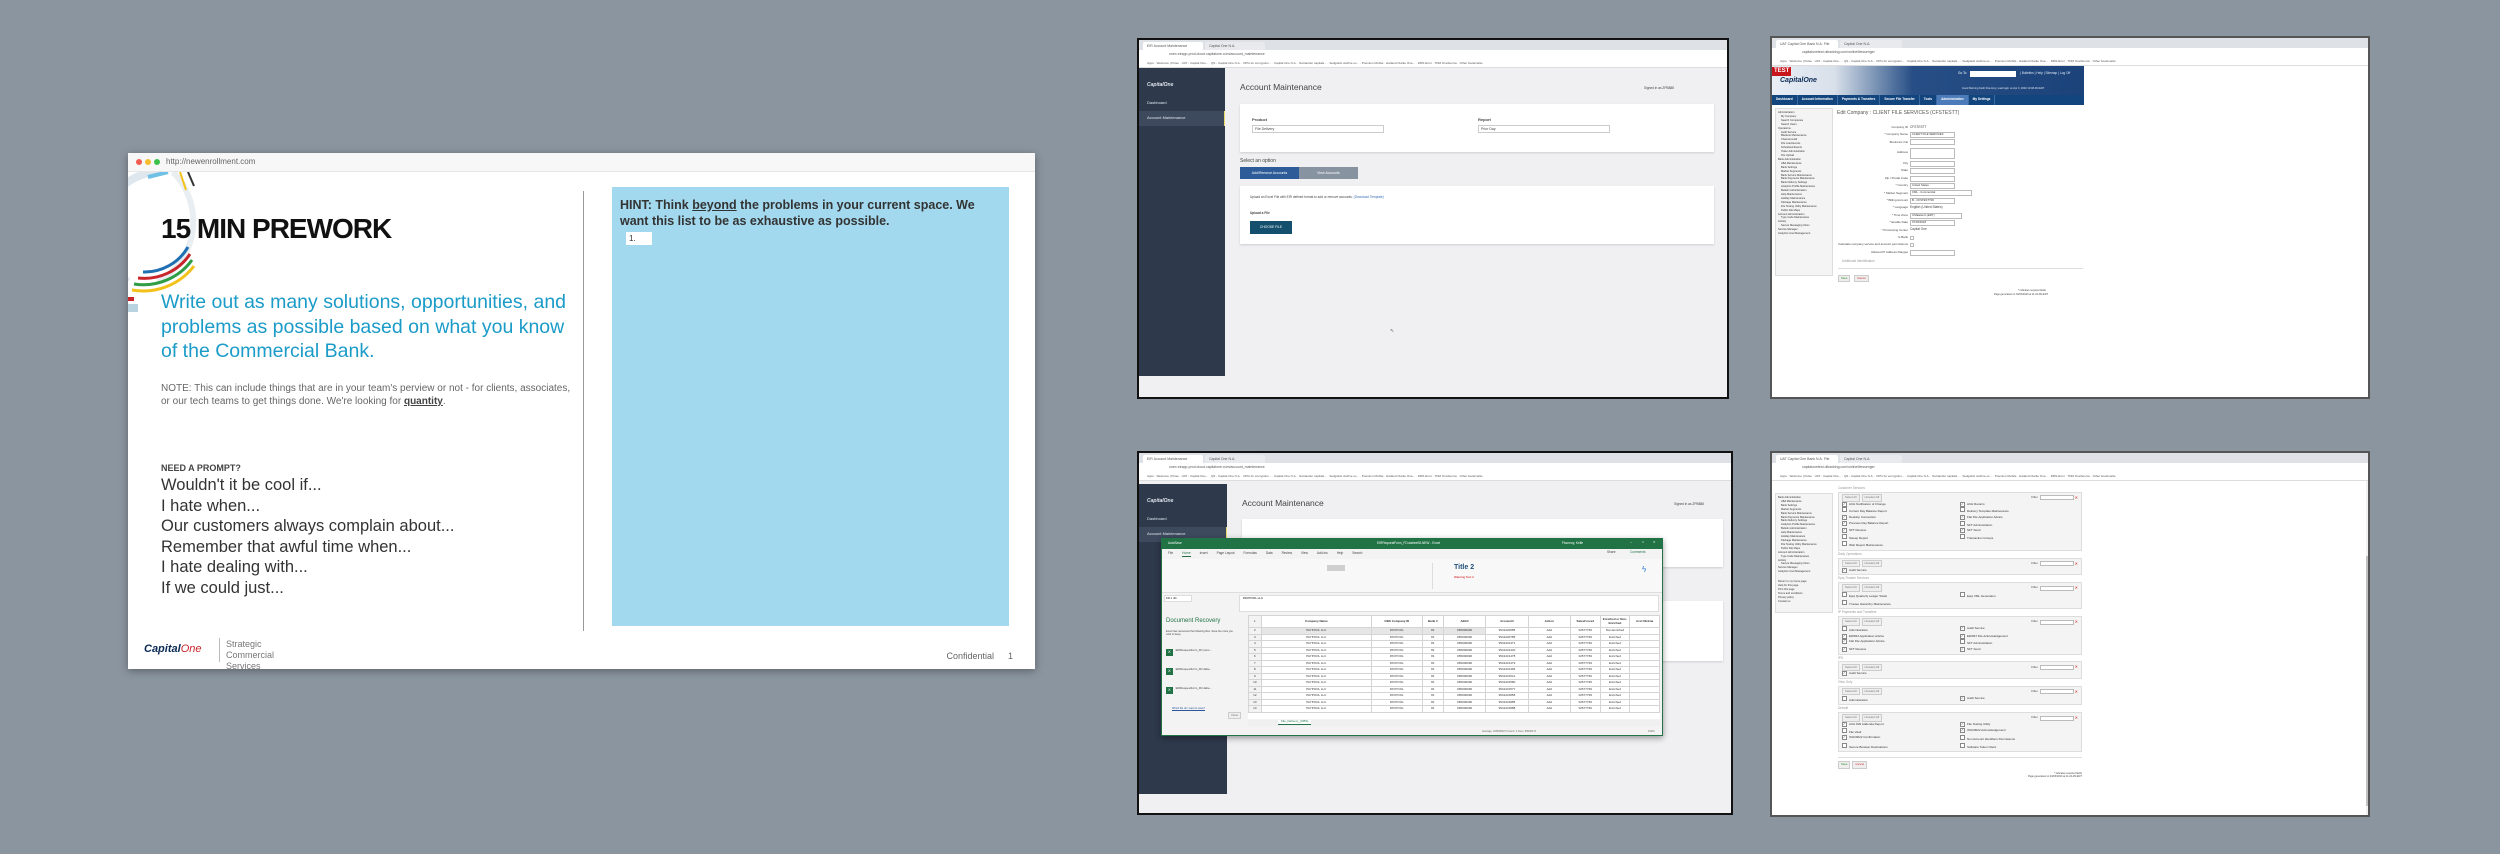 The image size is (2500, 854). I want to click on product-select: File Delivery, so click(1318, 129).